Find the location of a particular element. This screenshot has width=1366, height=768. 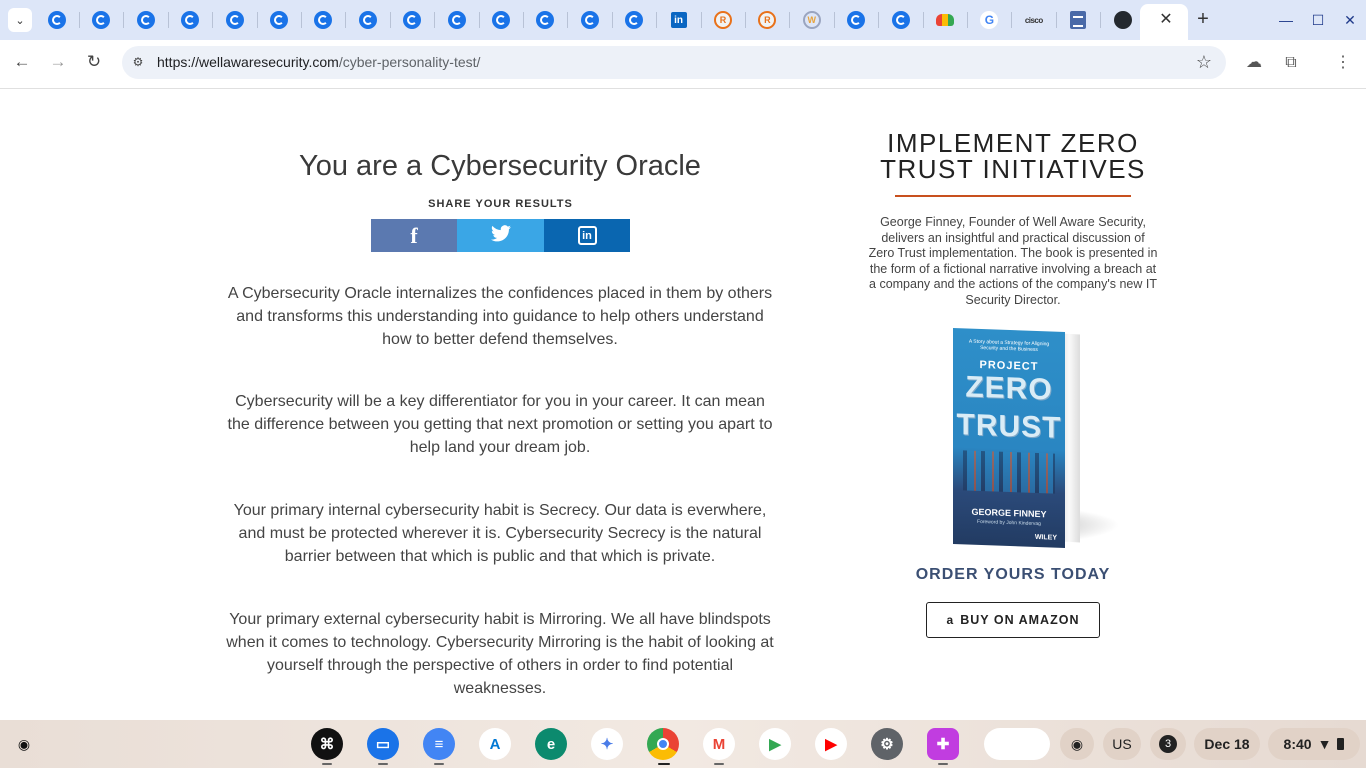

buy-on-amazon-button: a BUY ON AMAZON is located at coordinates (1013, 620).